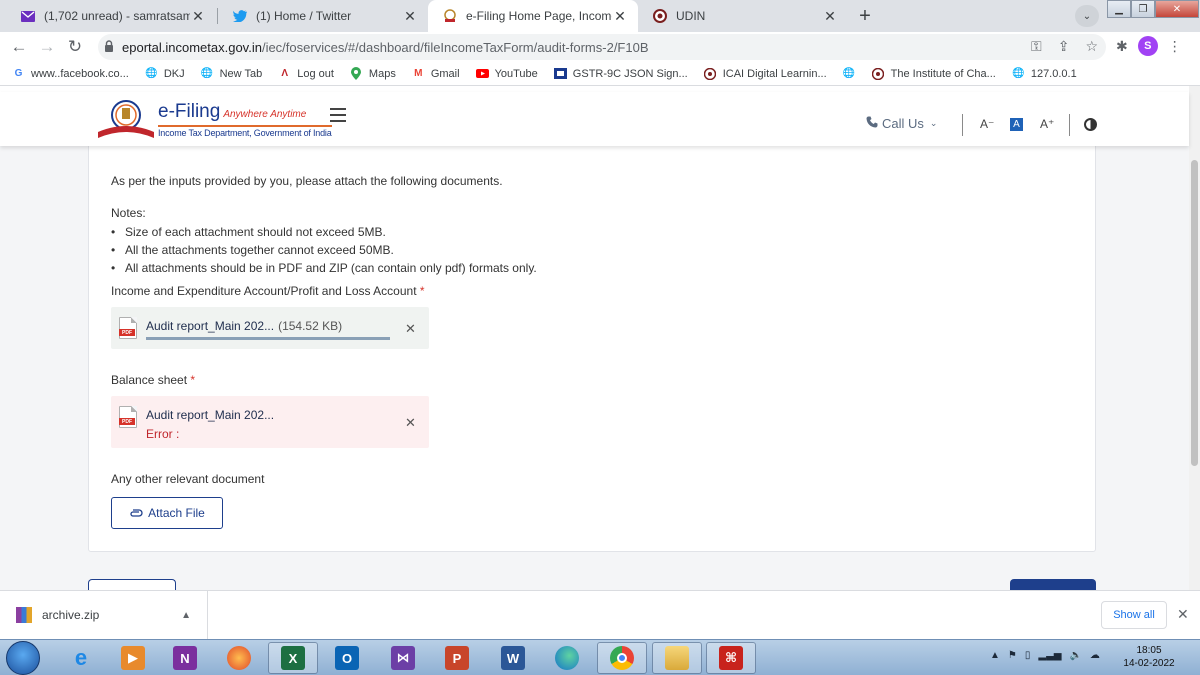 Image resolution: width=1200 pixels, height=675 pixels. I want to click on battery-icon: ▯, so click(1028, 655).